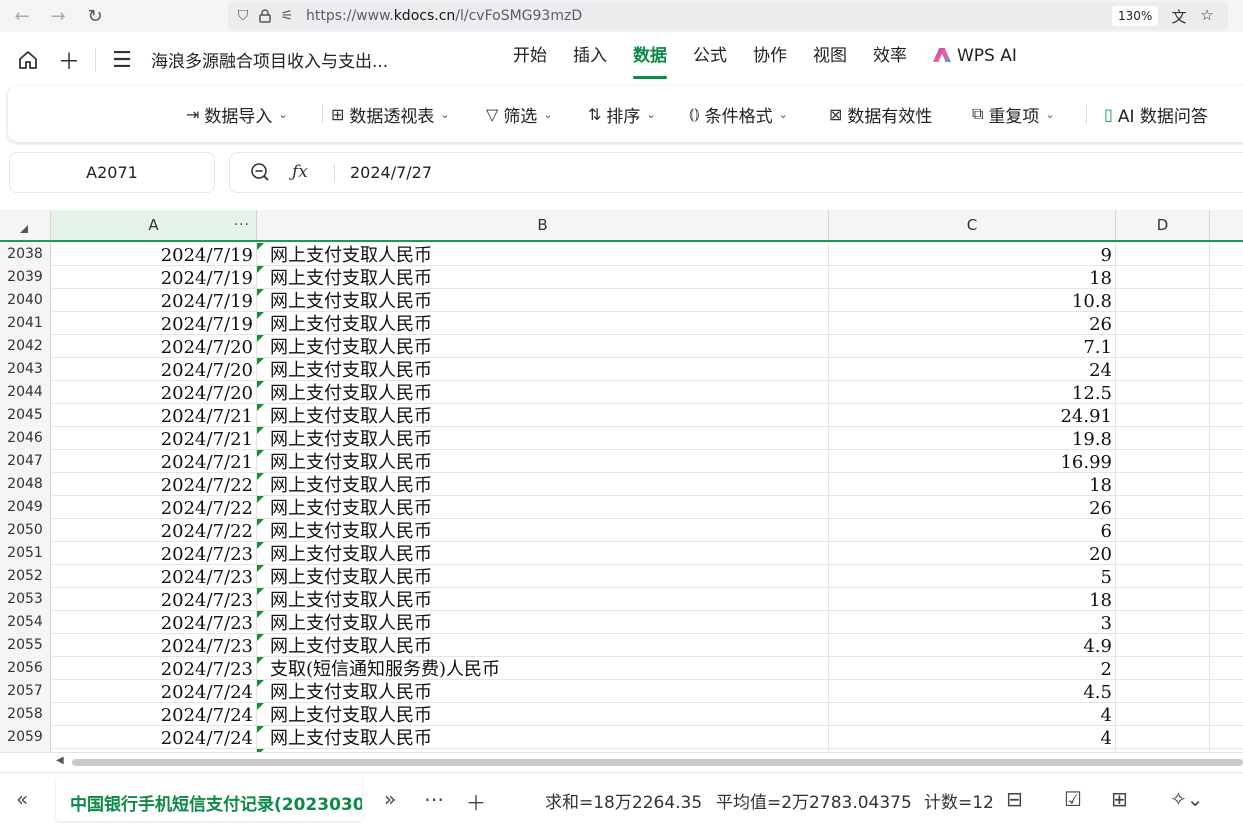 Image resolution: width=1243 pixels, height=823 pixels. I want to click on function-fx-icon: ƒx, so click(300, 172).